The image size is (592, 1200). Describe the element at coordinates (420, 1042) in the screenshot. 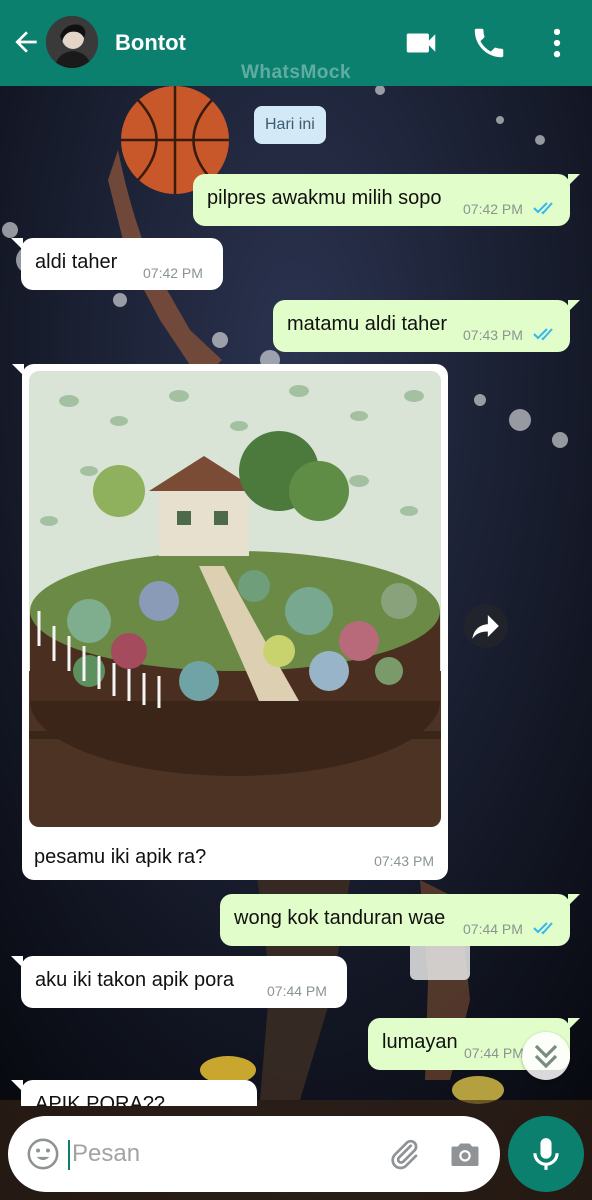

I see `message-text: lumayan` at that location.